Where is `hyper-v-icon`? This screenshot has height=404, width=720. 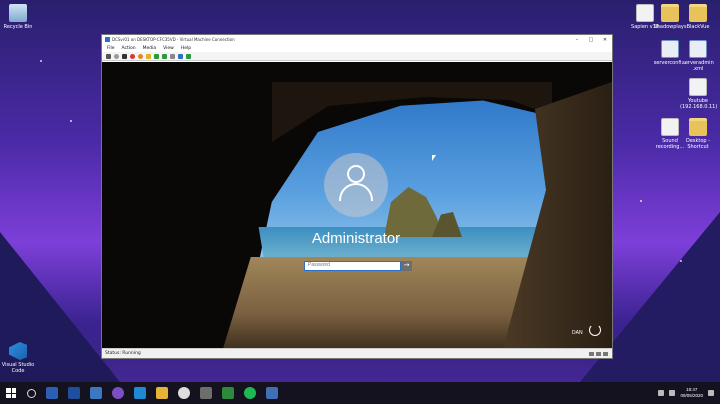
hyper-v-icon is located at coordinates (228, 393).